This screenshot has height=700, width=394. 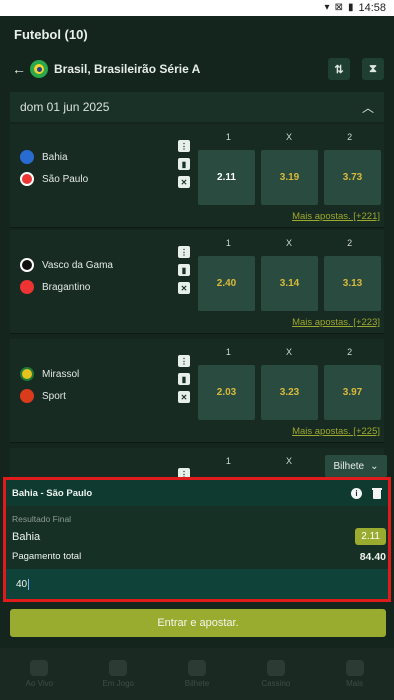 I want to click on odd-draw-button: 3.23, so click(x=289, y=392).